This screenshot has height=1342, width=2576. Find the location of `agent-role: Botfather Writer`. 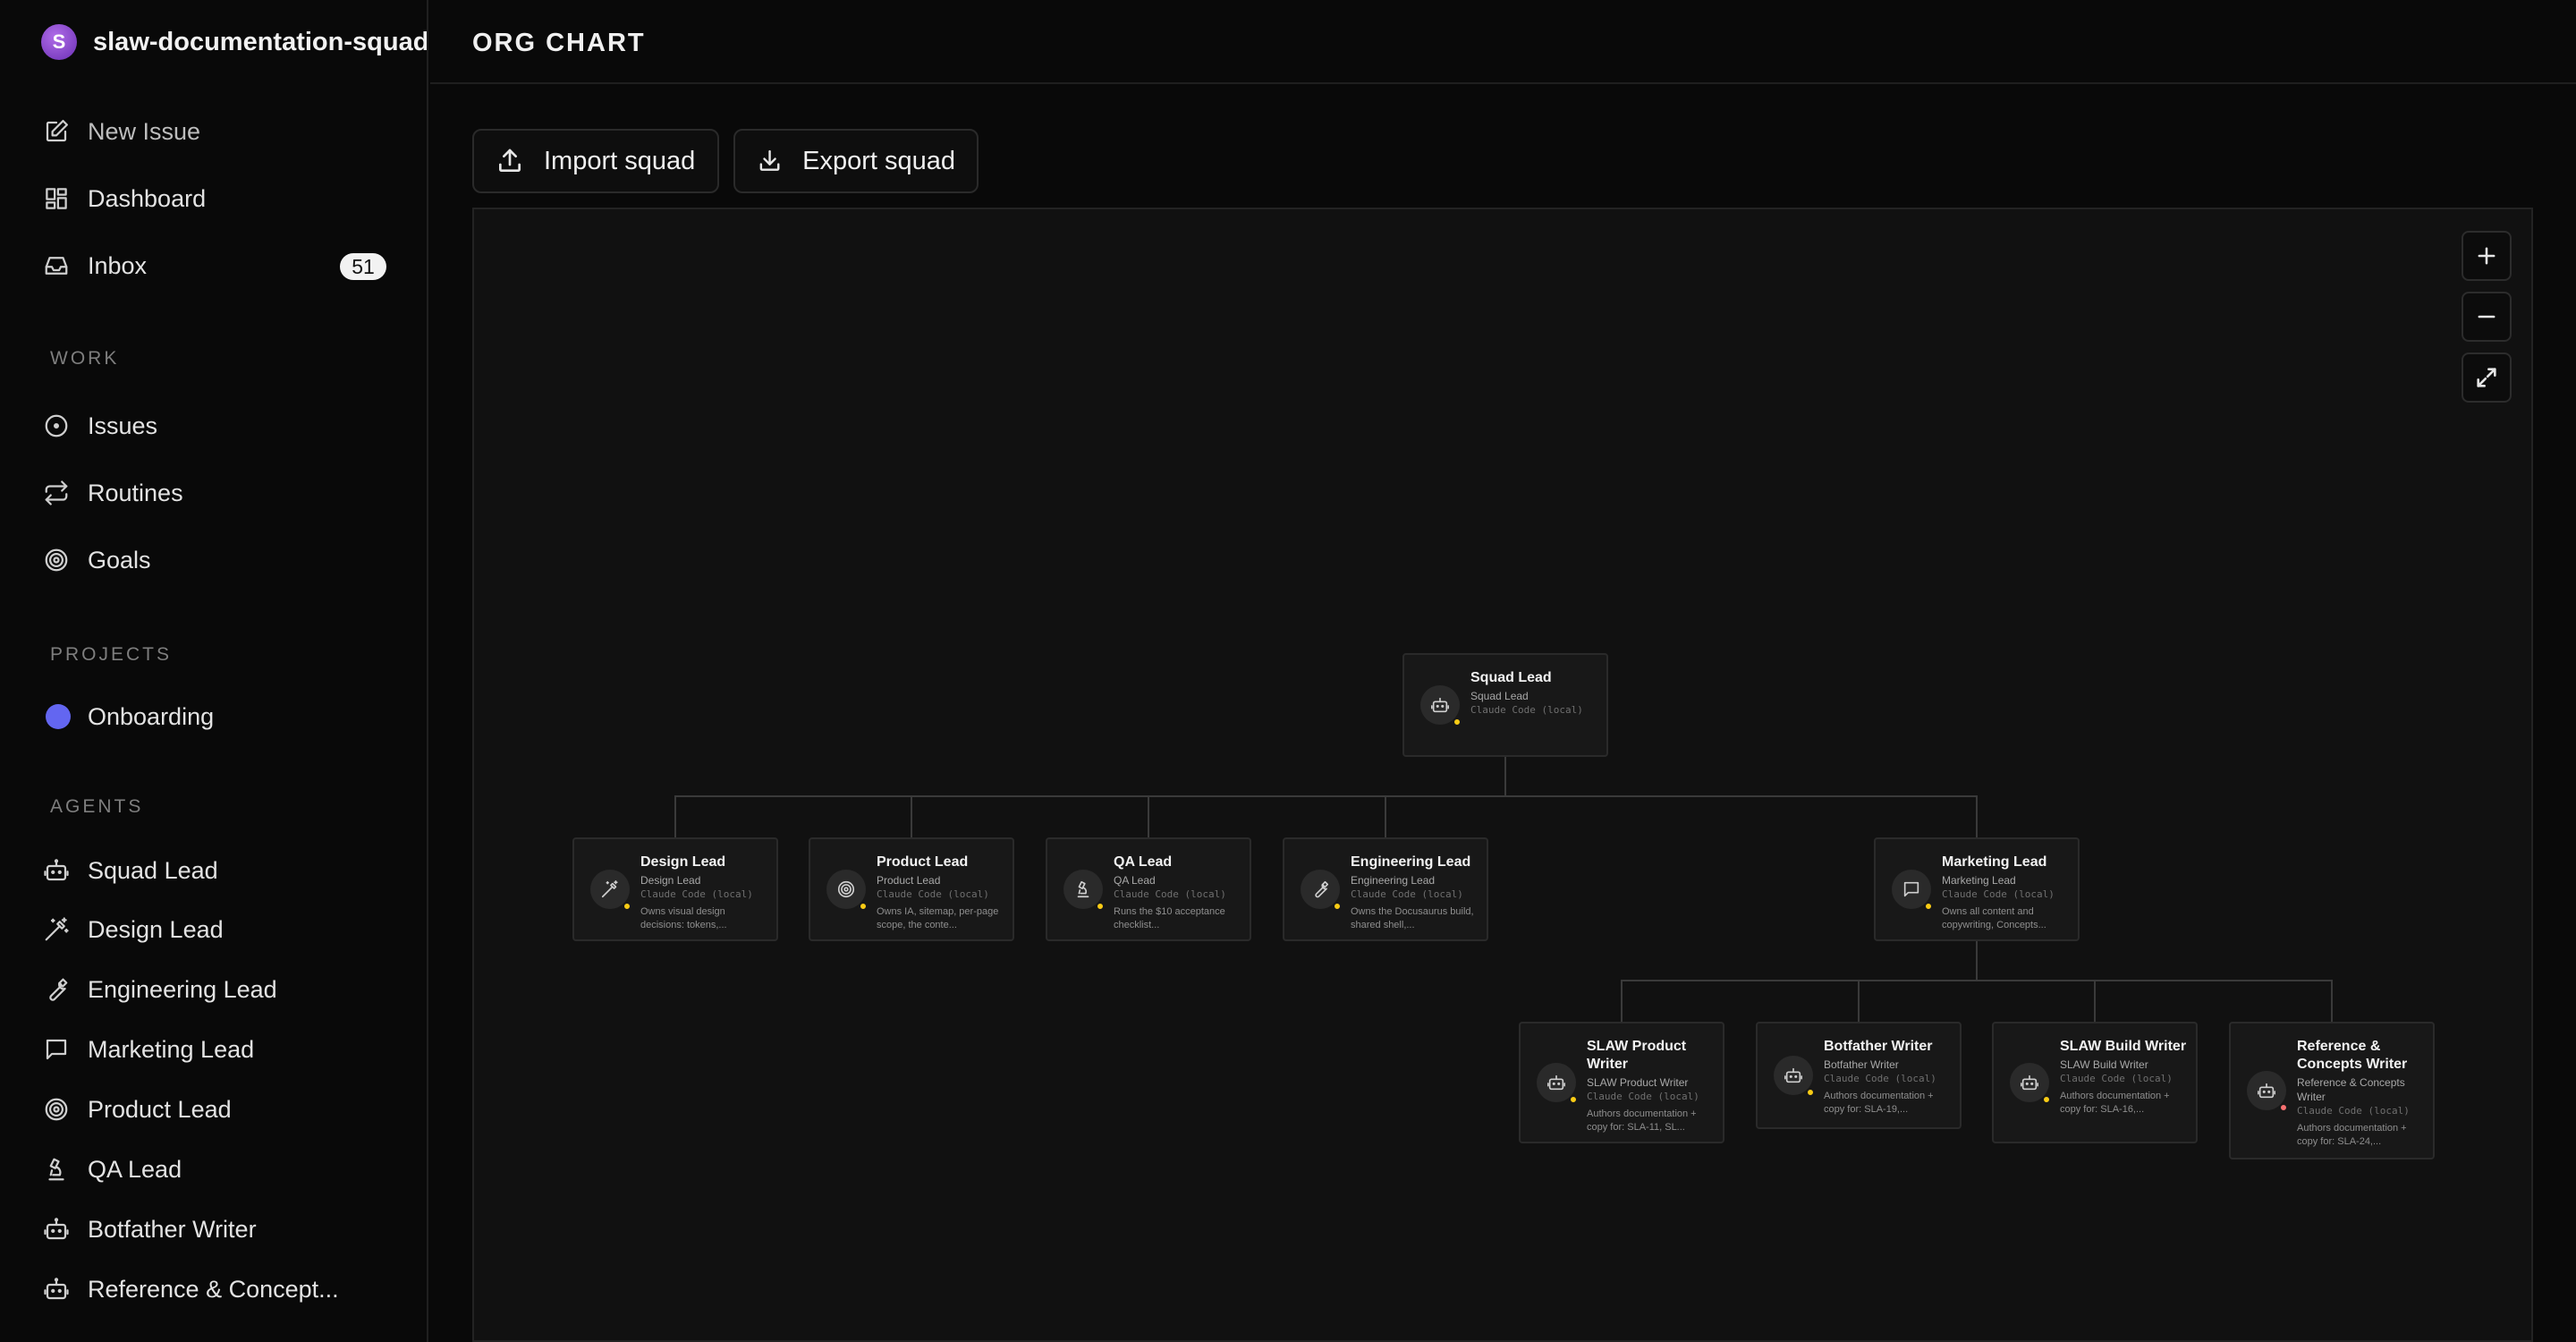

agent-role: Botfather Writer is located at coordinates (1861, 1065).